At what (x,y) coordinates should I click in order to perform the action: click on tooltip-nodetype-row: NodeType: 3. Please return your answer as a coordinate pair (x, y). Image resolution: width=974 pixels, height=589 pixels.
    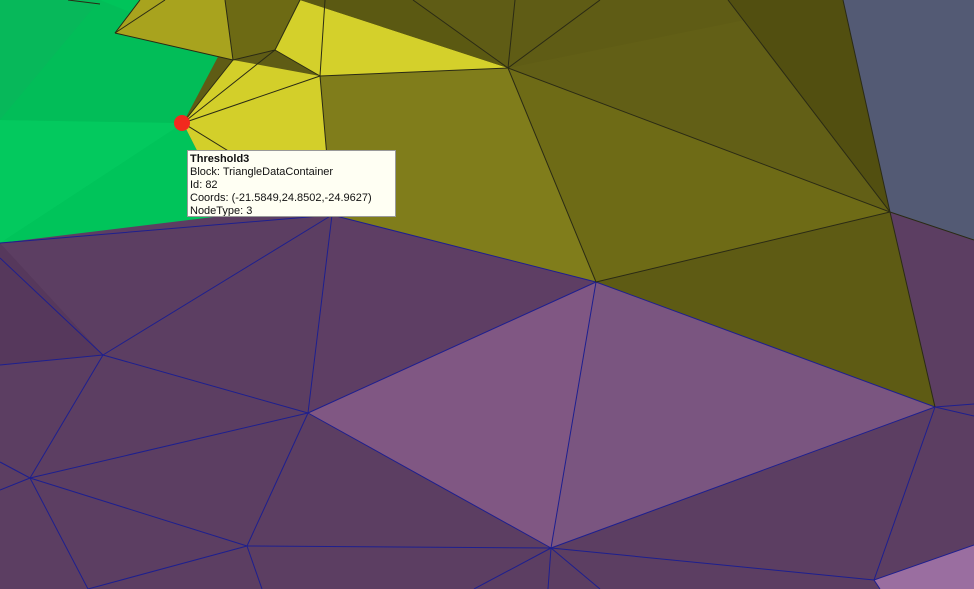
    Looking at the image, I should click on (221, 211).